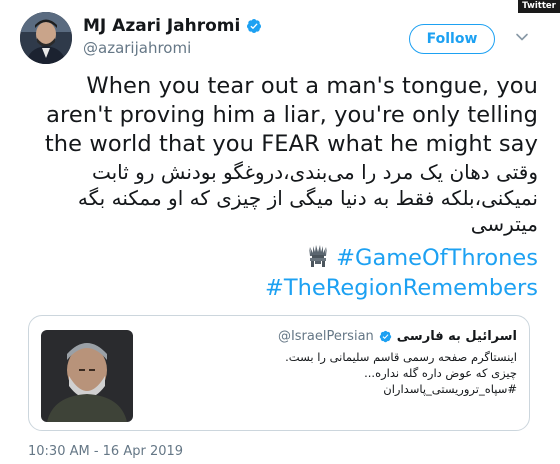 The height and width of the screenshot is (464, 560). Describe the element at coordinates (539, 6) in the screenshot. I see `twitter-source-badge: Twitter` at that location.